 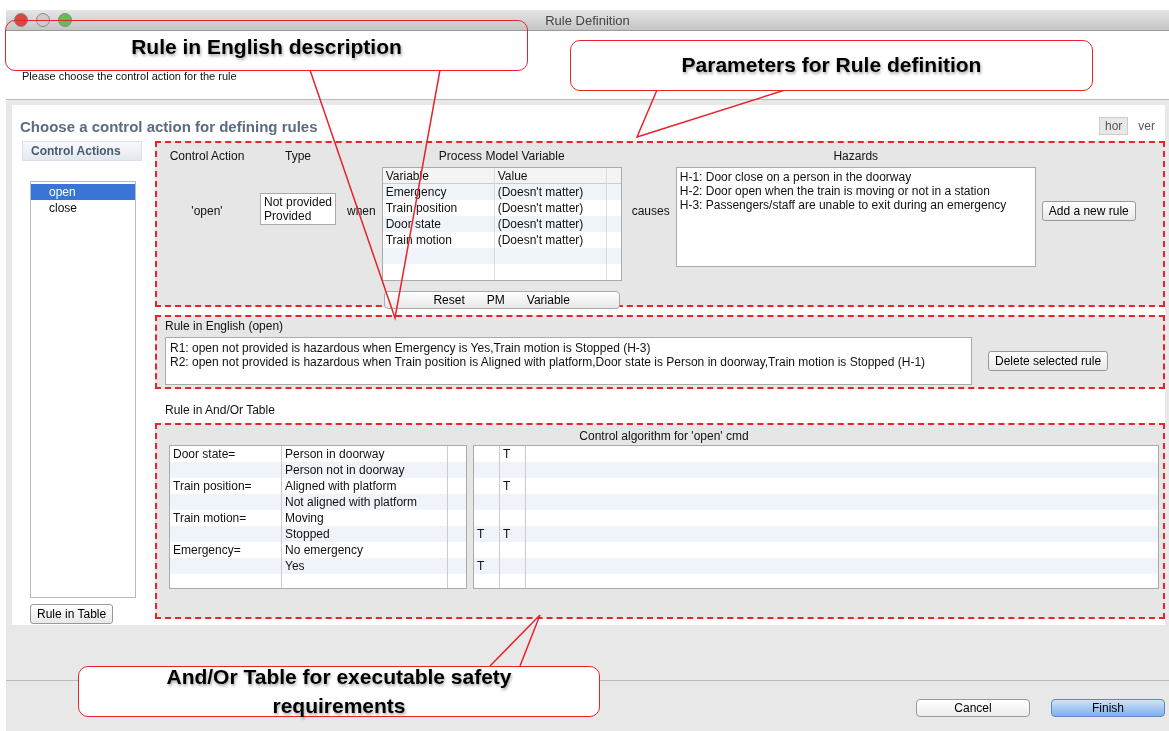 I want to click on window-title: Rule Definition, so click(x=587, y=20).